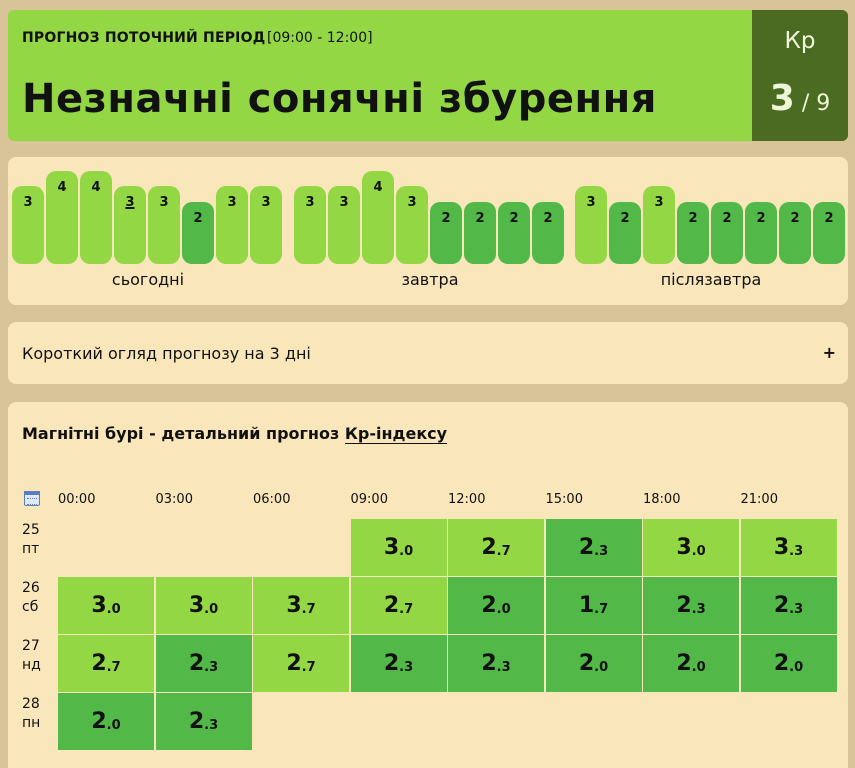 The height and width of the screenshot is (768, 855). Describe the element at coordinates (782, 98) in the screenshot. I see `kp-current-value: 3` at that location.